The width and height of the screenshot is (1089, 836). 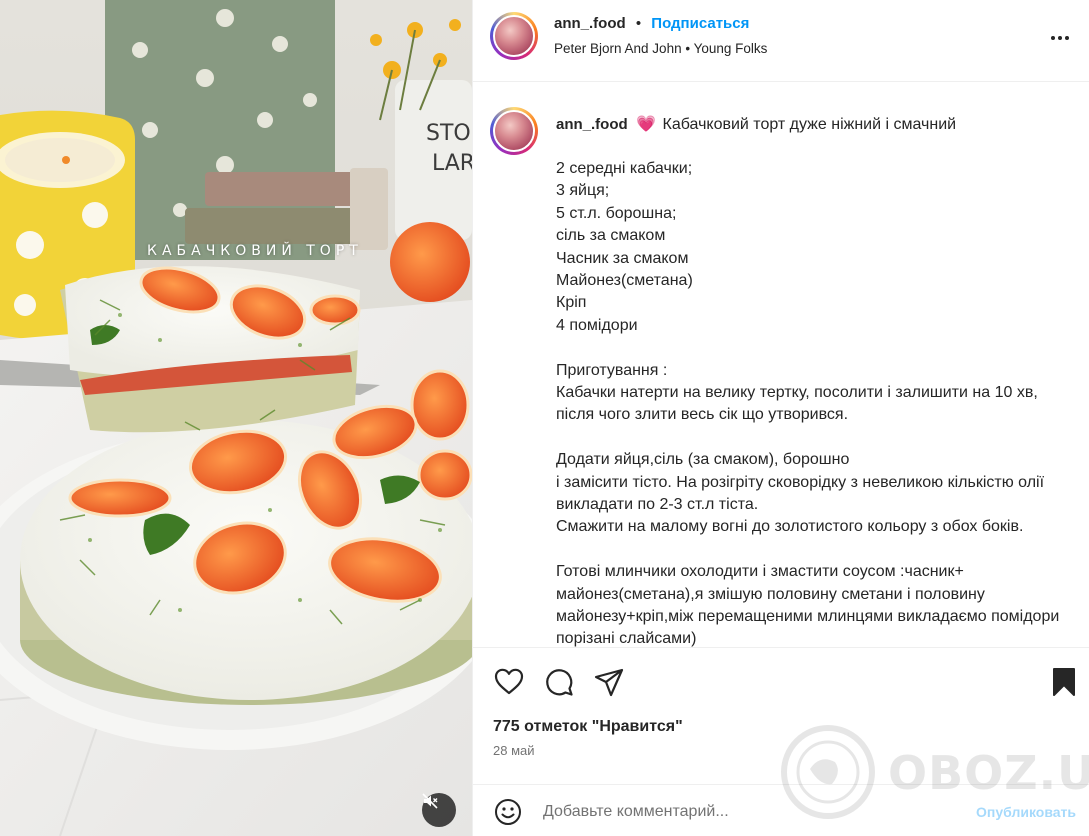 I want to click on share-icon, so click(x=609, y=682).